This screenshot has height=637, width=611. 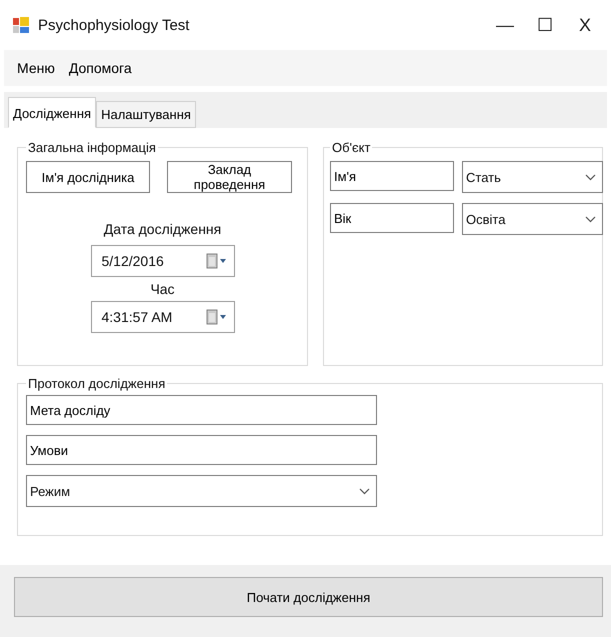 I want to click on field-label: Дата дослідження, so click(x=163, y=229).